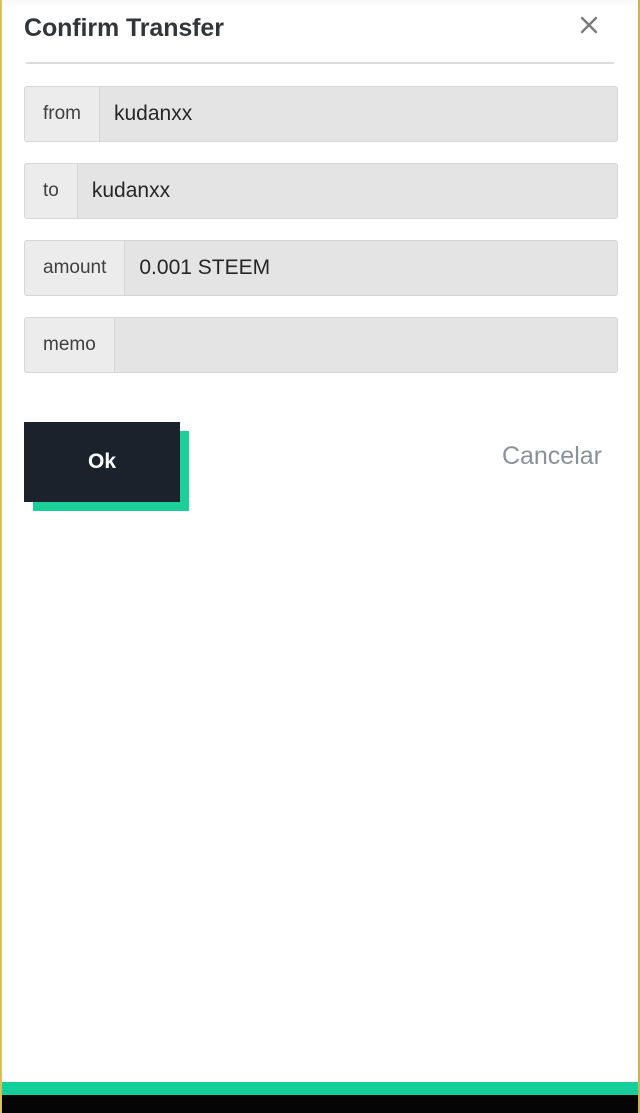  What do you see at coordinates (347, 191) in the screenshot?
I see `field-value-to: kudanxx` at bounding box center [347, 191].